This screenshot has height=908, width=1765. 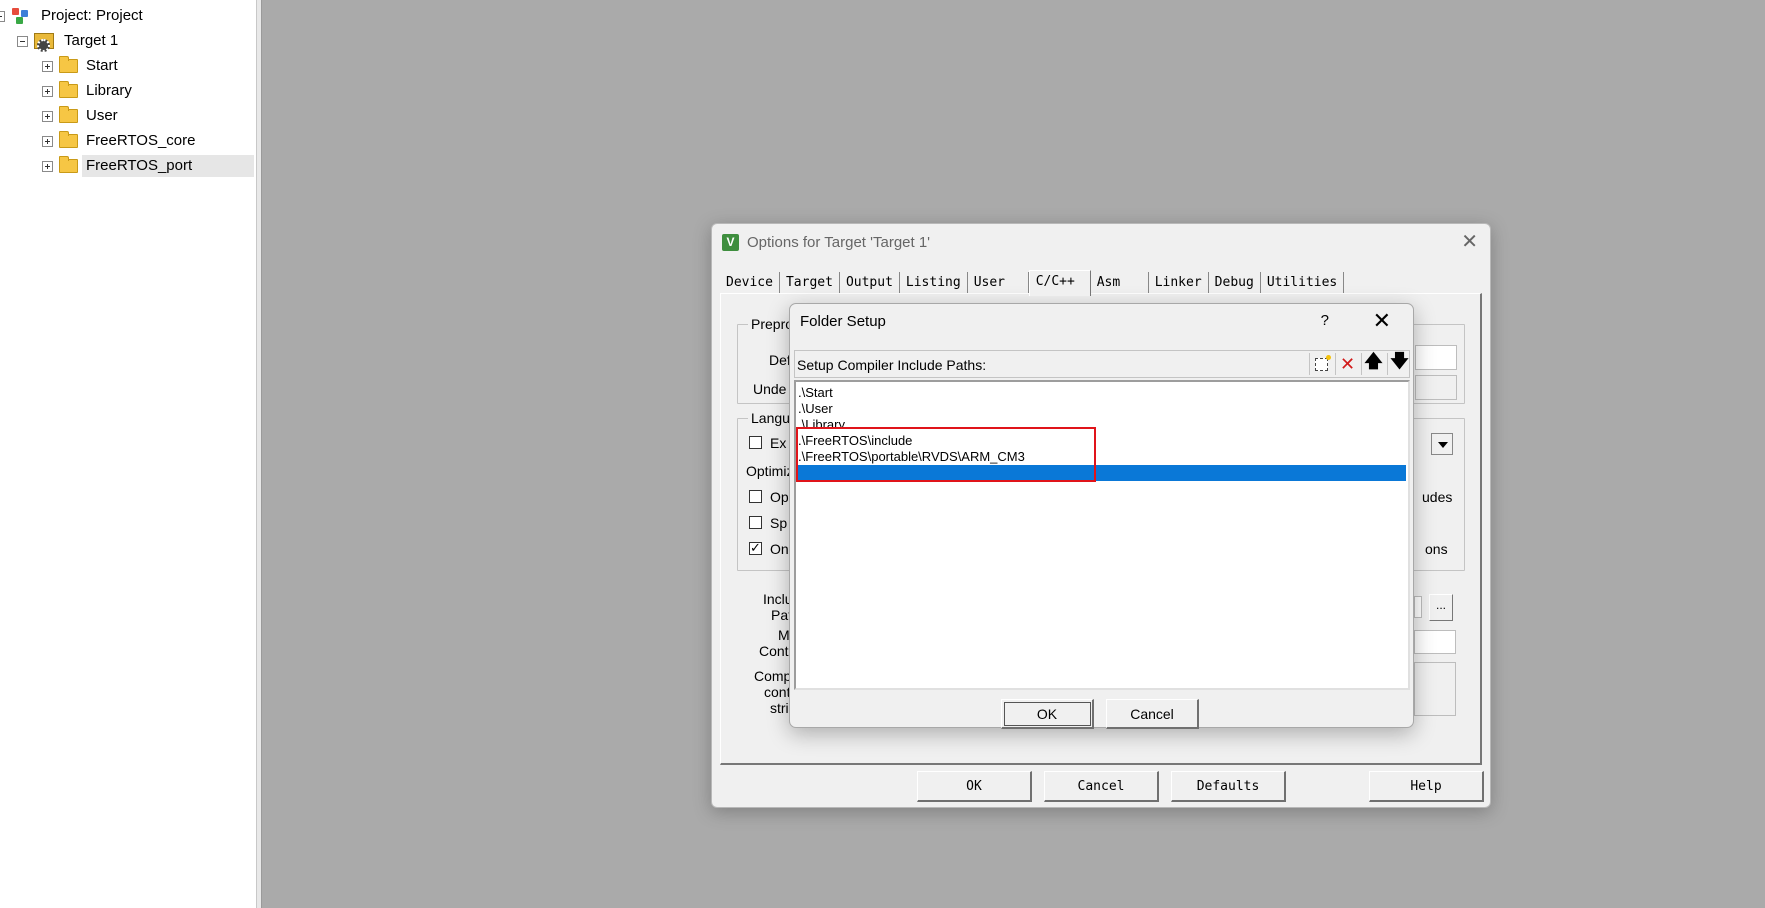 What do you see at coordinates (892, 365) in the screenshot?
I see `include-paths-header-label: Setup Compiler Include Paths:` at bounding box center [892, 365].